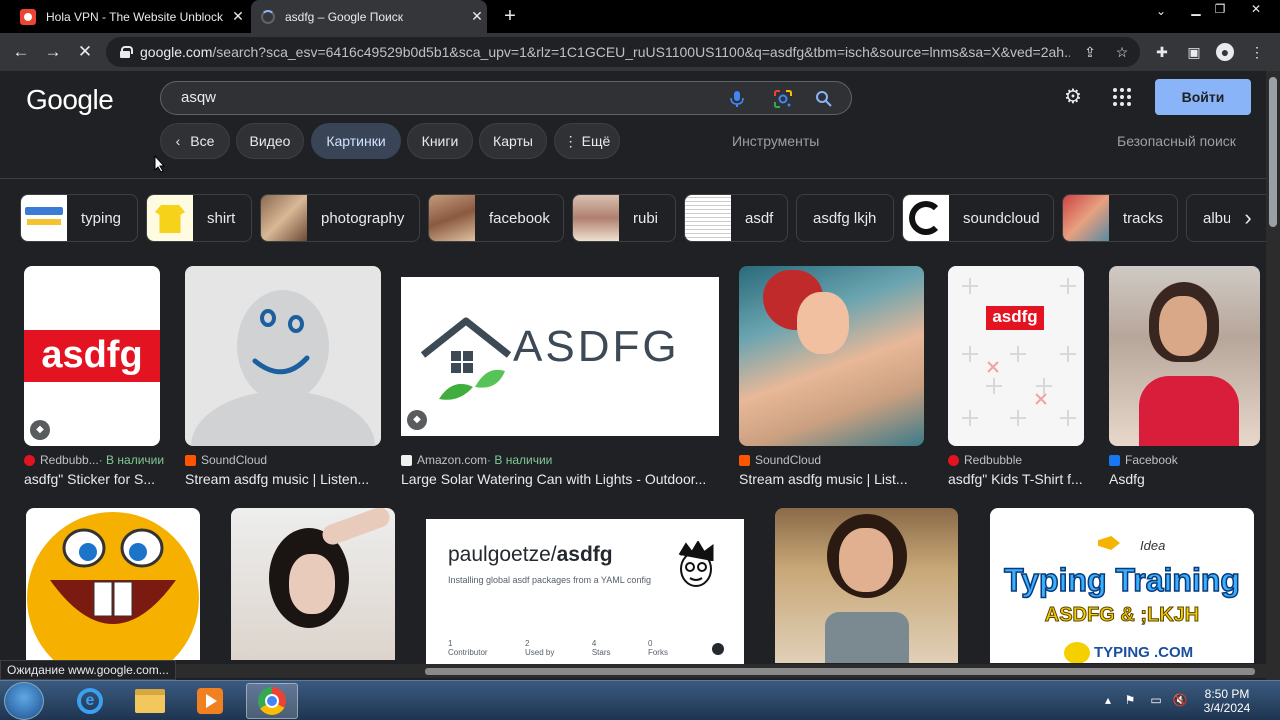  I want to click on filter-video: Видео, so click(270, 141).